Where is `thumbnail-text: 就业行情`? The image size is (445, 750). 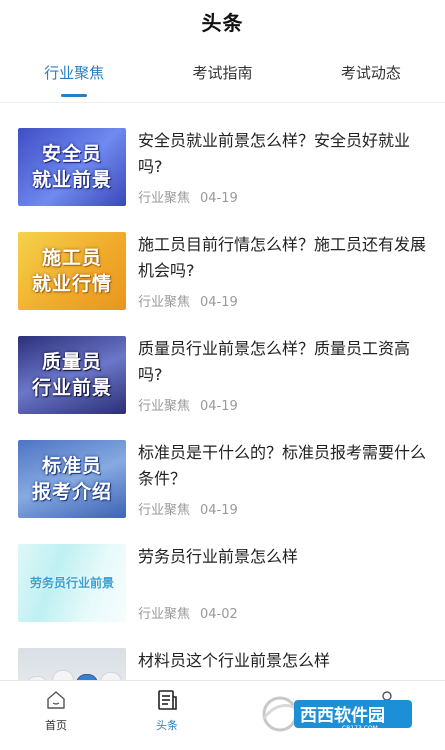
thumbnail-text: 就业行情 is located at coordinates (71, 284).